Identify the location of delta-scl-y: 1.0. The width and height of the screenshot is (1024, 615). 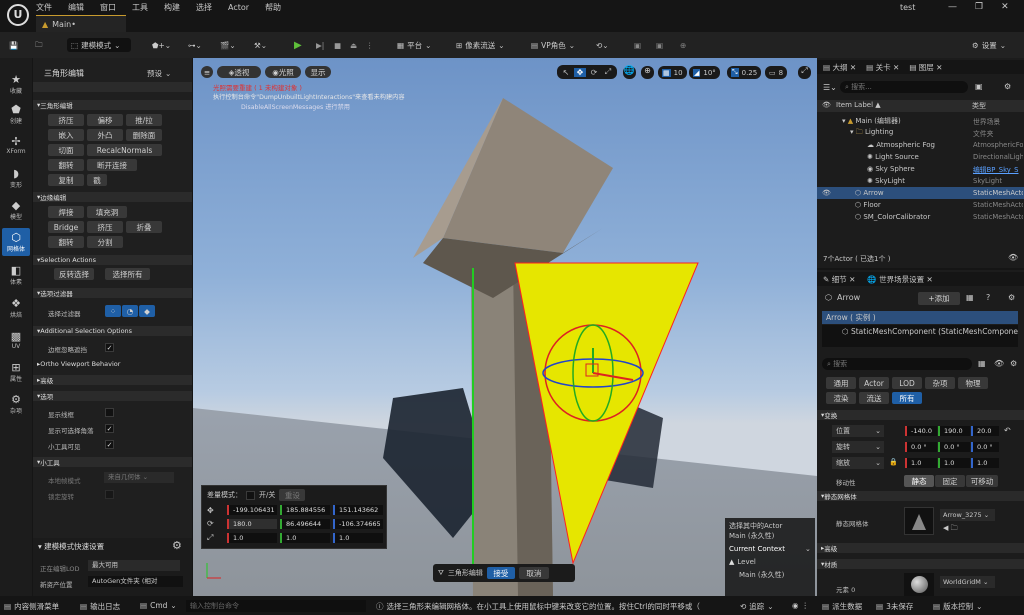
(305, 538).